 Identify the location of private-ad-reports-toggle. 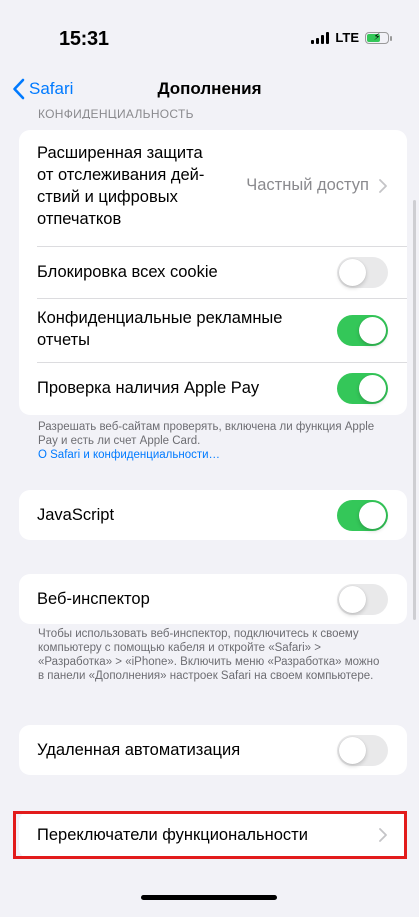
(362, 330).